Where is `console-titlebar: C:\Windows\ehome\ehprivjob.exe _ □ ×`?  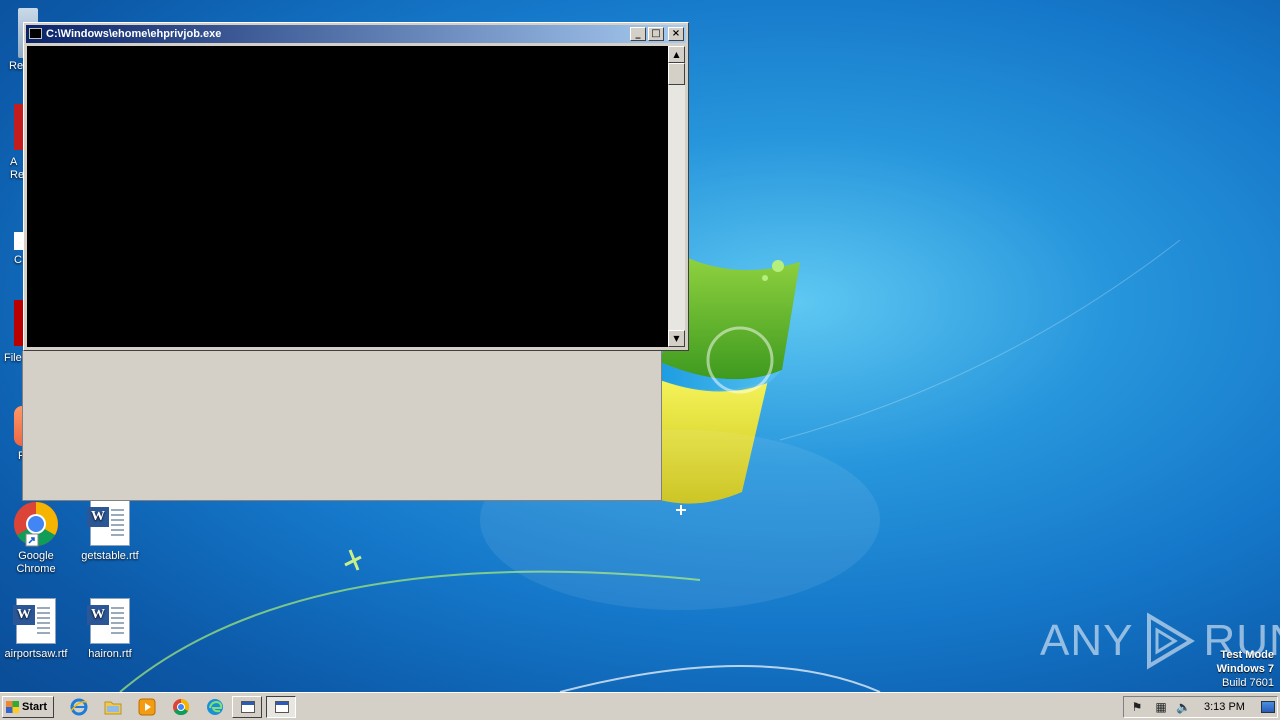
console-titlebar: C:\Windows\ehome\ehprivjob.exe _ □ × is located at coordinates (356, 34).